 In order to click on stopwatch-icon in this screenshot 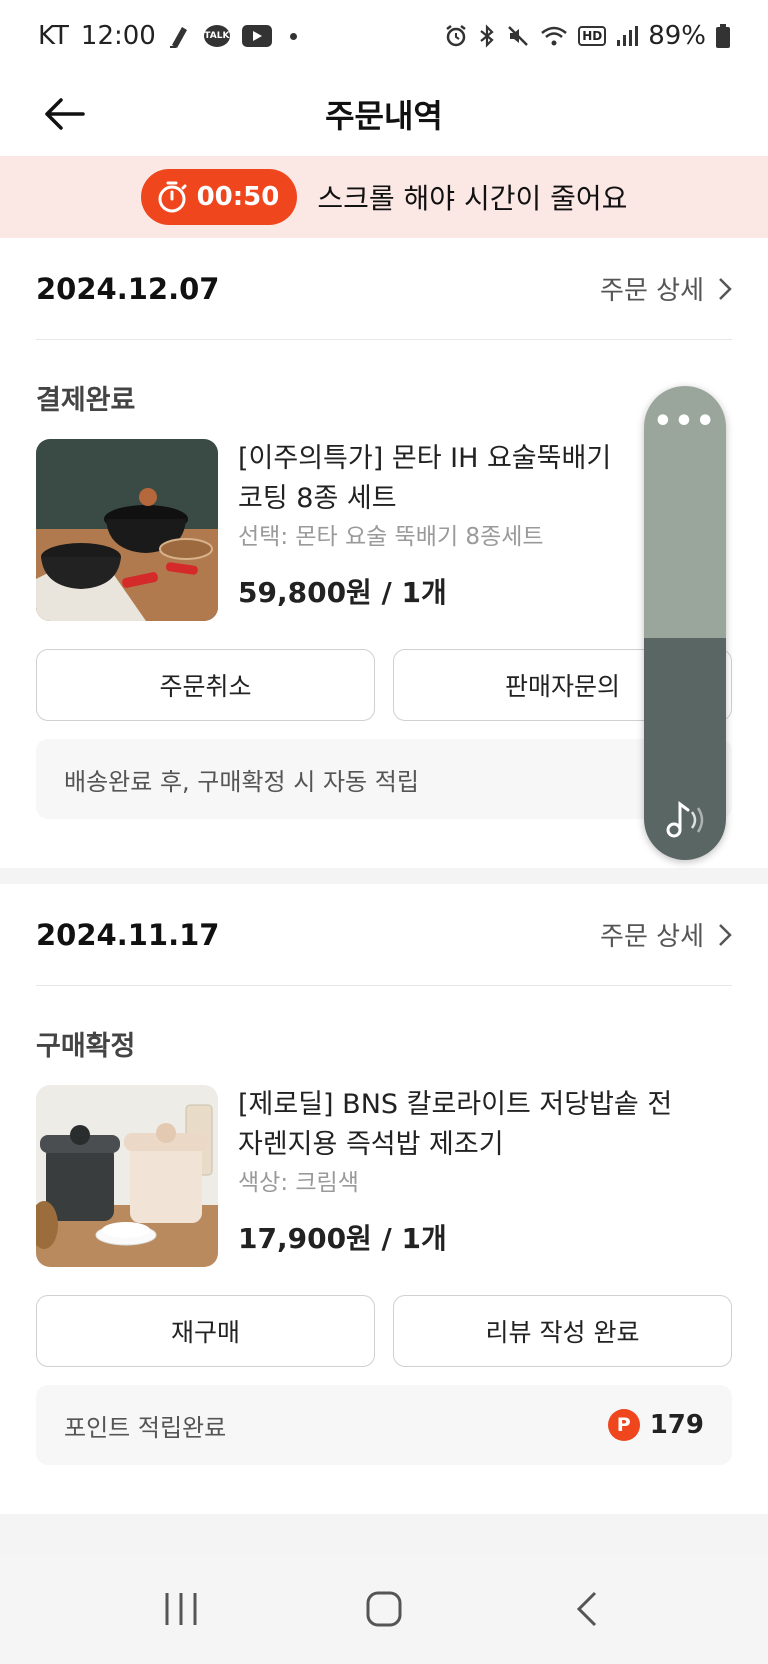, I will do `click(172, 197)`.